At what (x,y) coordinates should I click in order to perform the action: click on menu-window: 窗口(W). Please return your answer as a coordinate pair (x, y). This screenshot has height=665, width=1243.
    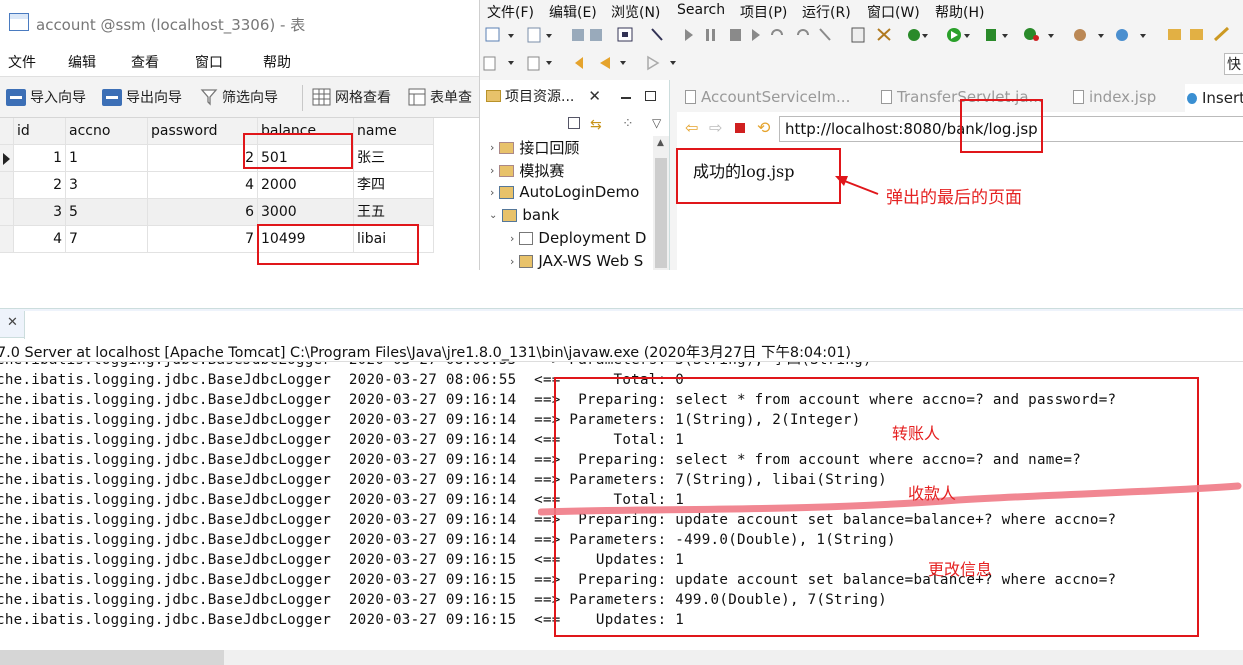
    Looking at the image, I should click on (893, 12).